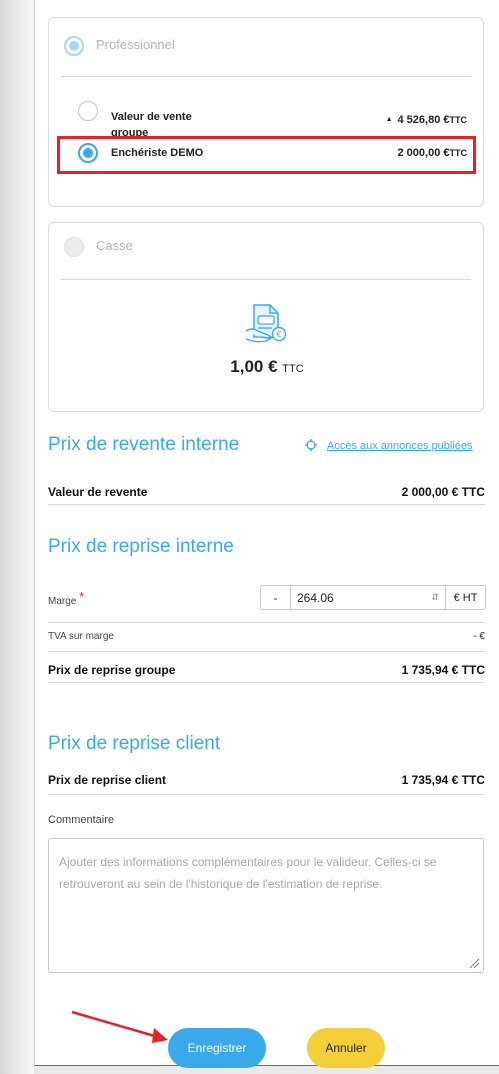 This screenshot has width=499, height=1074. What do you see at coordinates (443, 670) in the screenshot?
I see `group-price-value: 1 735,94 € TTC` at bounding box center [443, 670].